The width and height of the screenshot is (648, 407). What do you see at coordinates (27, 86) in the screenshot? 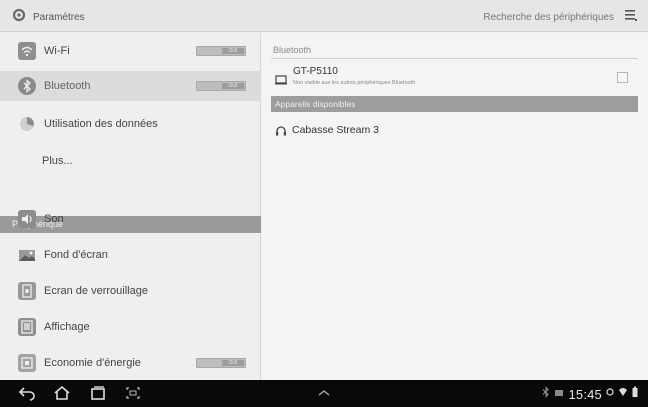
I see `bluetooth-icon` at bounding box center [27, 86].